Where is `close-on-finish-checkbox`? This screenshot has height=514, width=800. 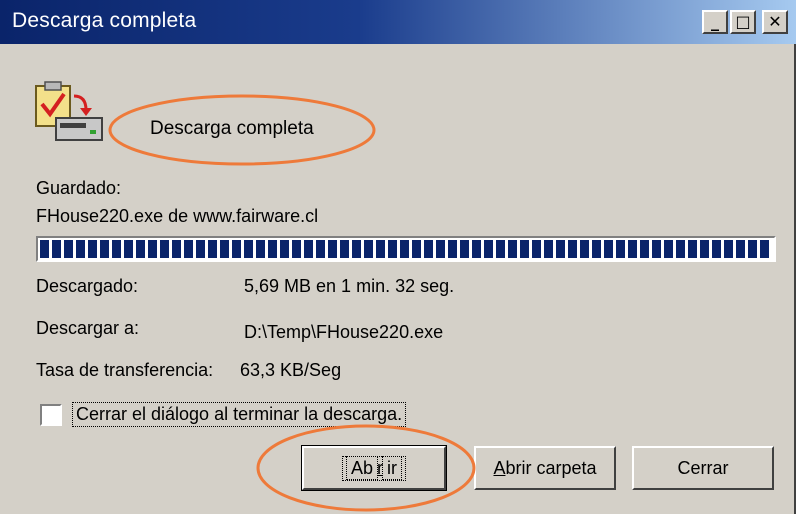
close-on-finish-checkbox is located at coordinates (51, 415).